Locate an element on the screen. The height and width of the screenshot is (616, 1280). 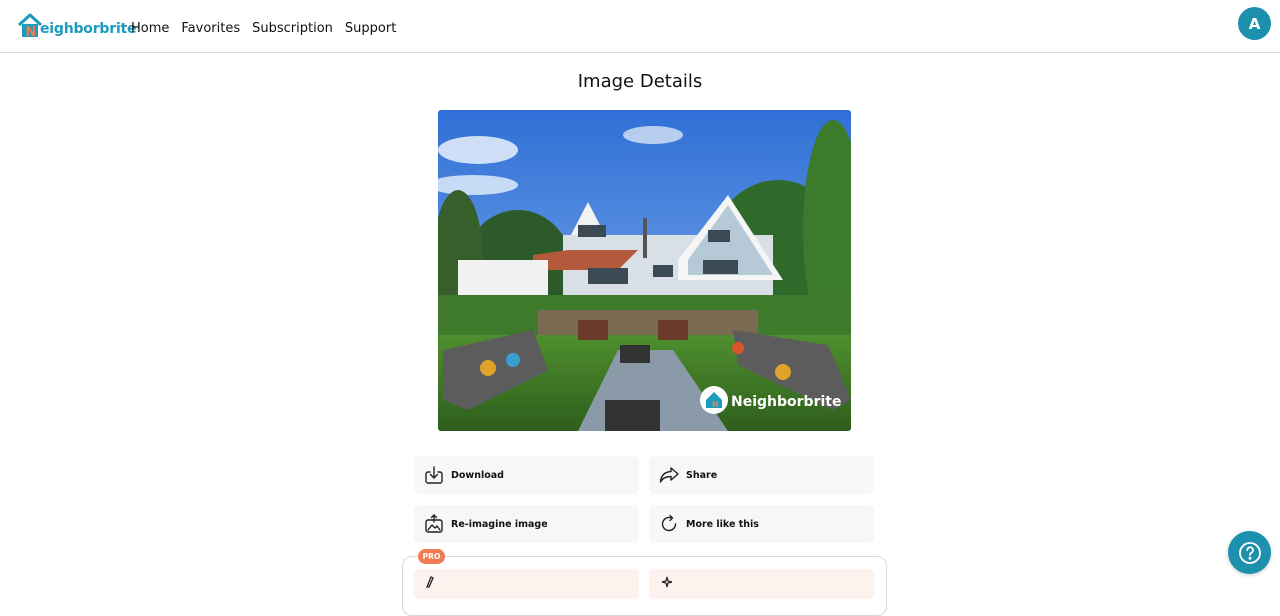
reimagine-label: Re-imagine image is located at coordinates (499, 524).